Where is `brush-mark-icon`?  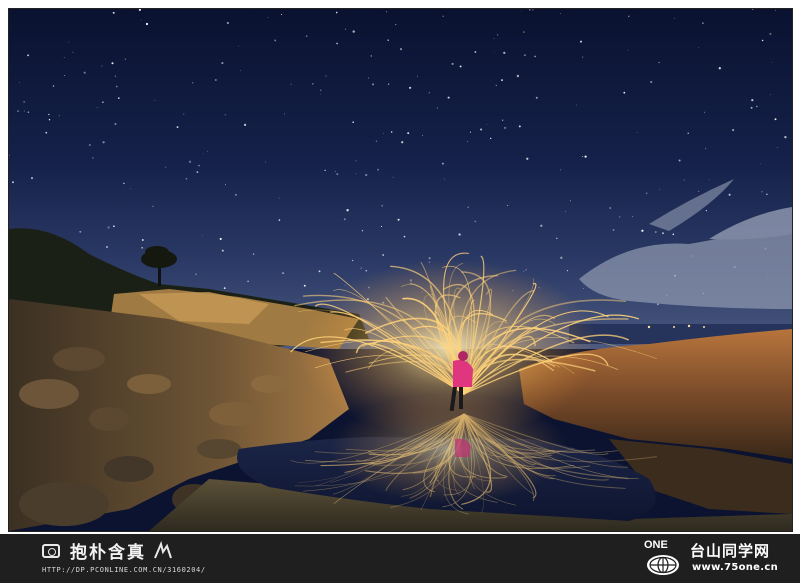
brush-mark-icon is located at coordinates (163, 549).